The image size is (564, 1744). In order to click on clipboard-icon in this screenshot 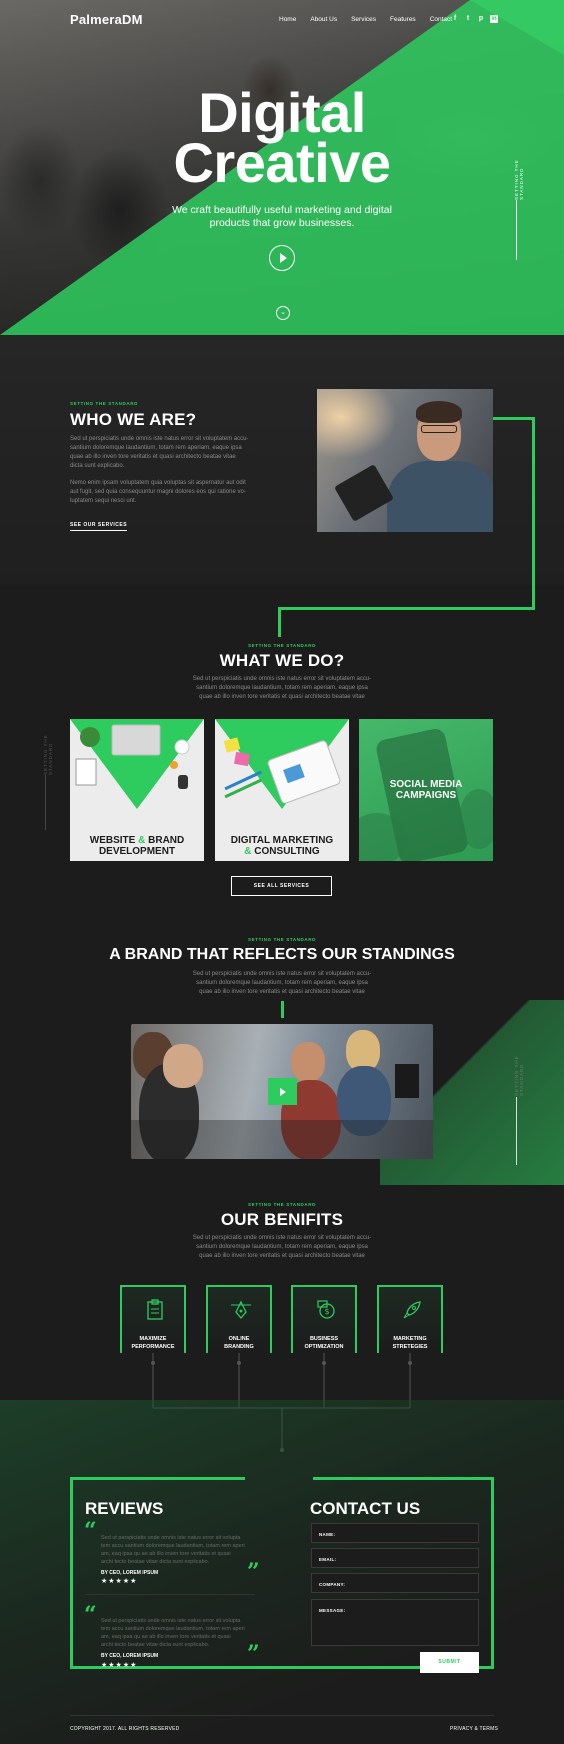, I will do `click(155, 1309)`.